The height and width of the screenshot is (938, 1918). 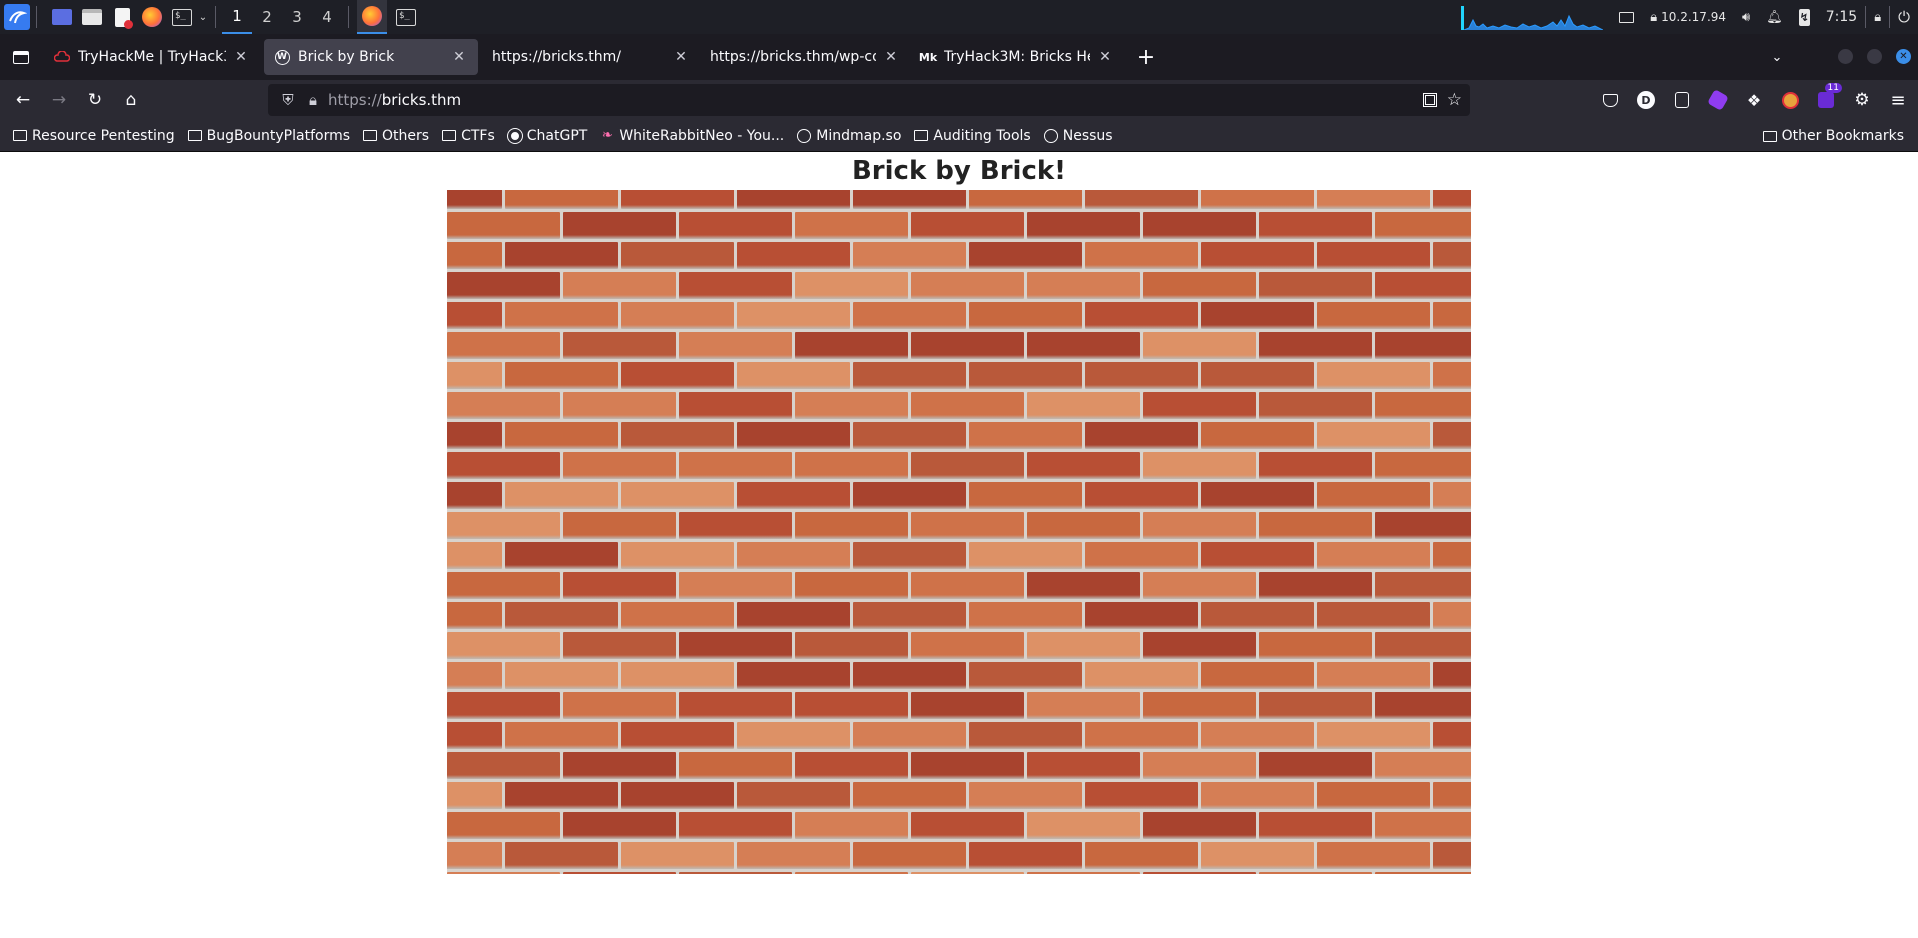 I want to click on home-icon: ⌂, so click(x=131, y=100).